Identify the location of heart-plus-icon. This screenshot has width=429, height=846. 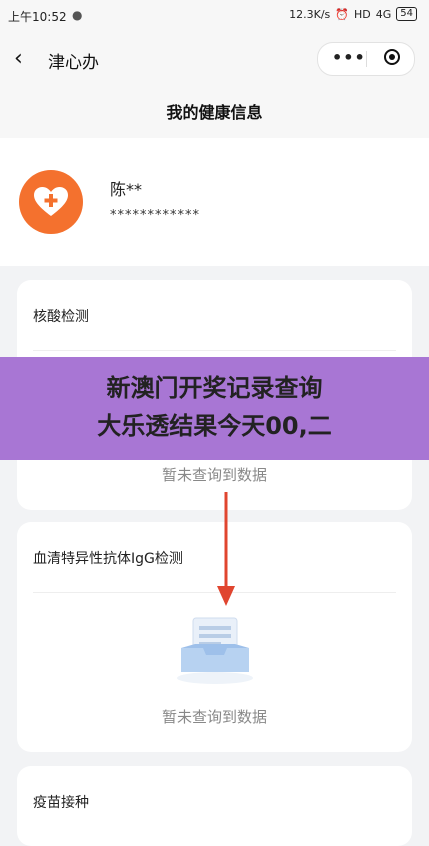
(51, 201).